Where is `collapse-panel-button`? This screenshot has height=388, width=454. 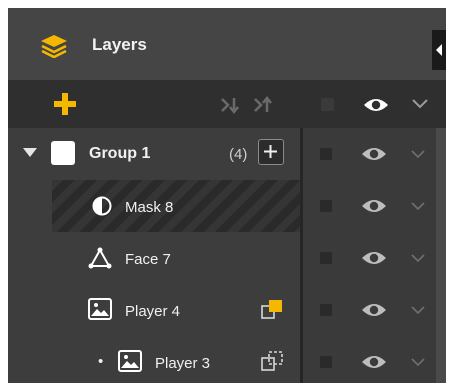 collapse-panel-button is located at coordinates (439, 50).